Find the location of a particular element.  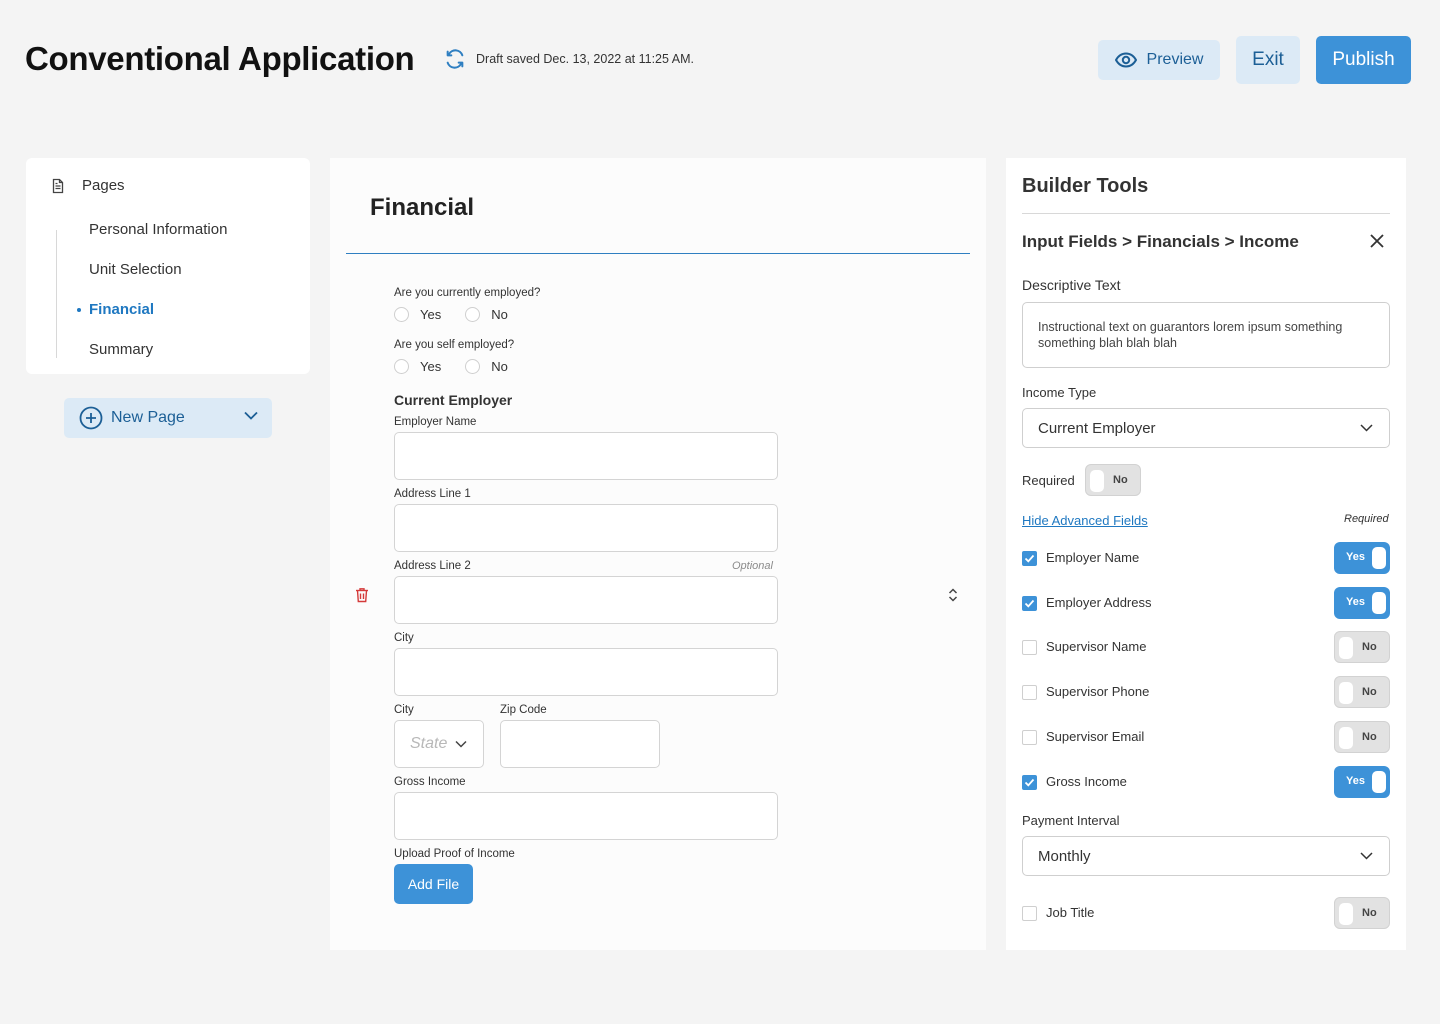

pages-heading-label: Pages is located at coordinates (103, 185).